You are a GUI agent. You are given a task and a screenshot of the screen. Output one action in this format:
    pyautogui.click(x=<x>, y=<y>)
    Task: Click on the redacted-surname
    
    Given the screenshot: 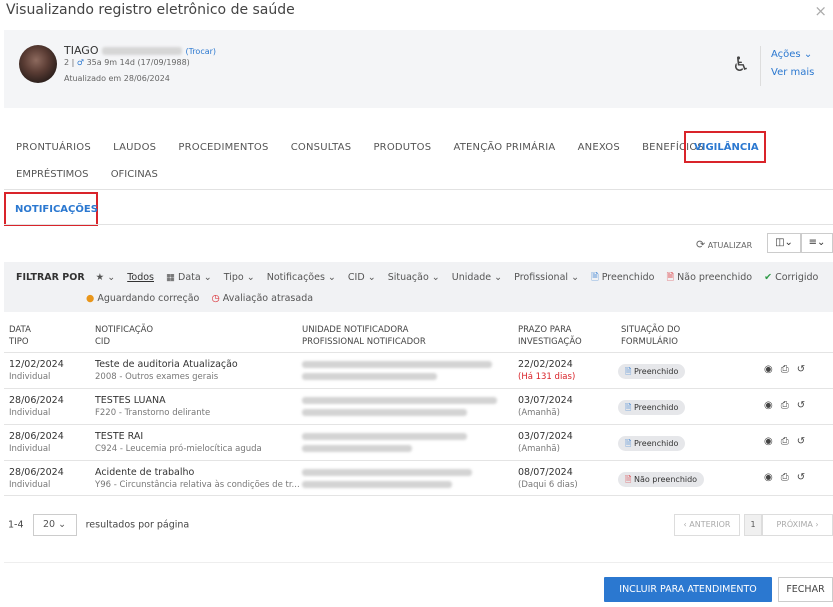 What is the action you would take?
    pyautogui.click(x=142, y=51)
    